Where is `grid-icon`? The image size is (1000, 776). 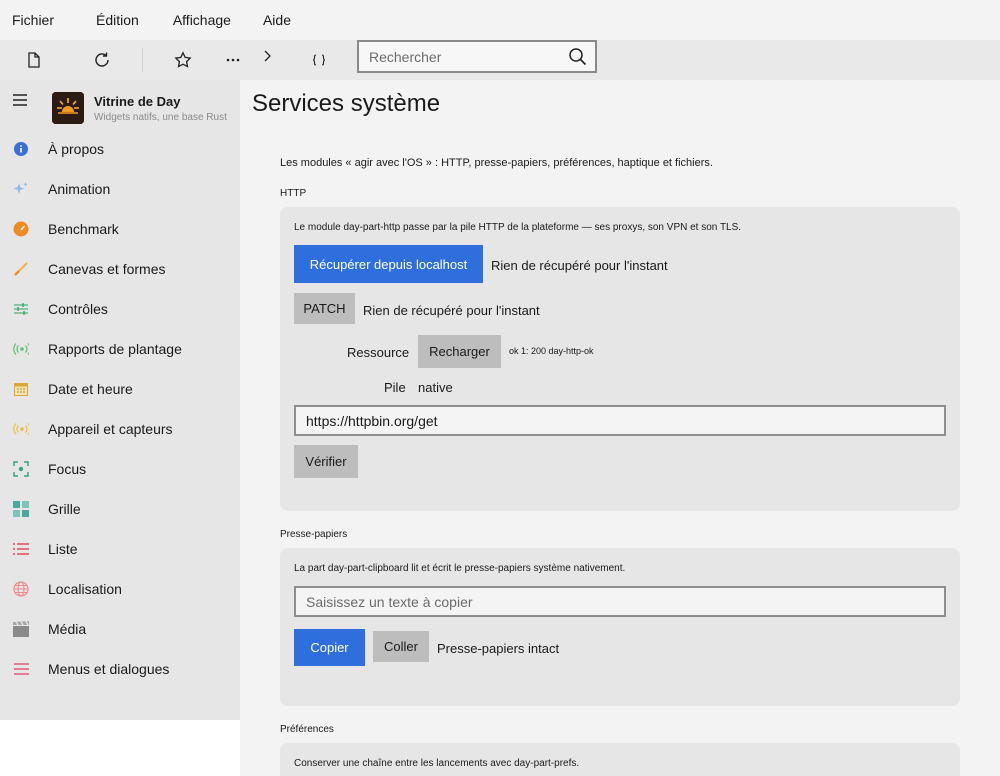
grid-icon is located at coordinates (21, 509).